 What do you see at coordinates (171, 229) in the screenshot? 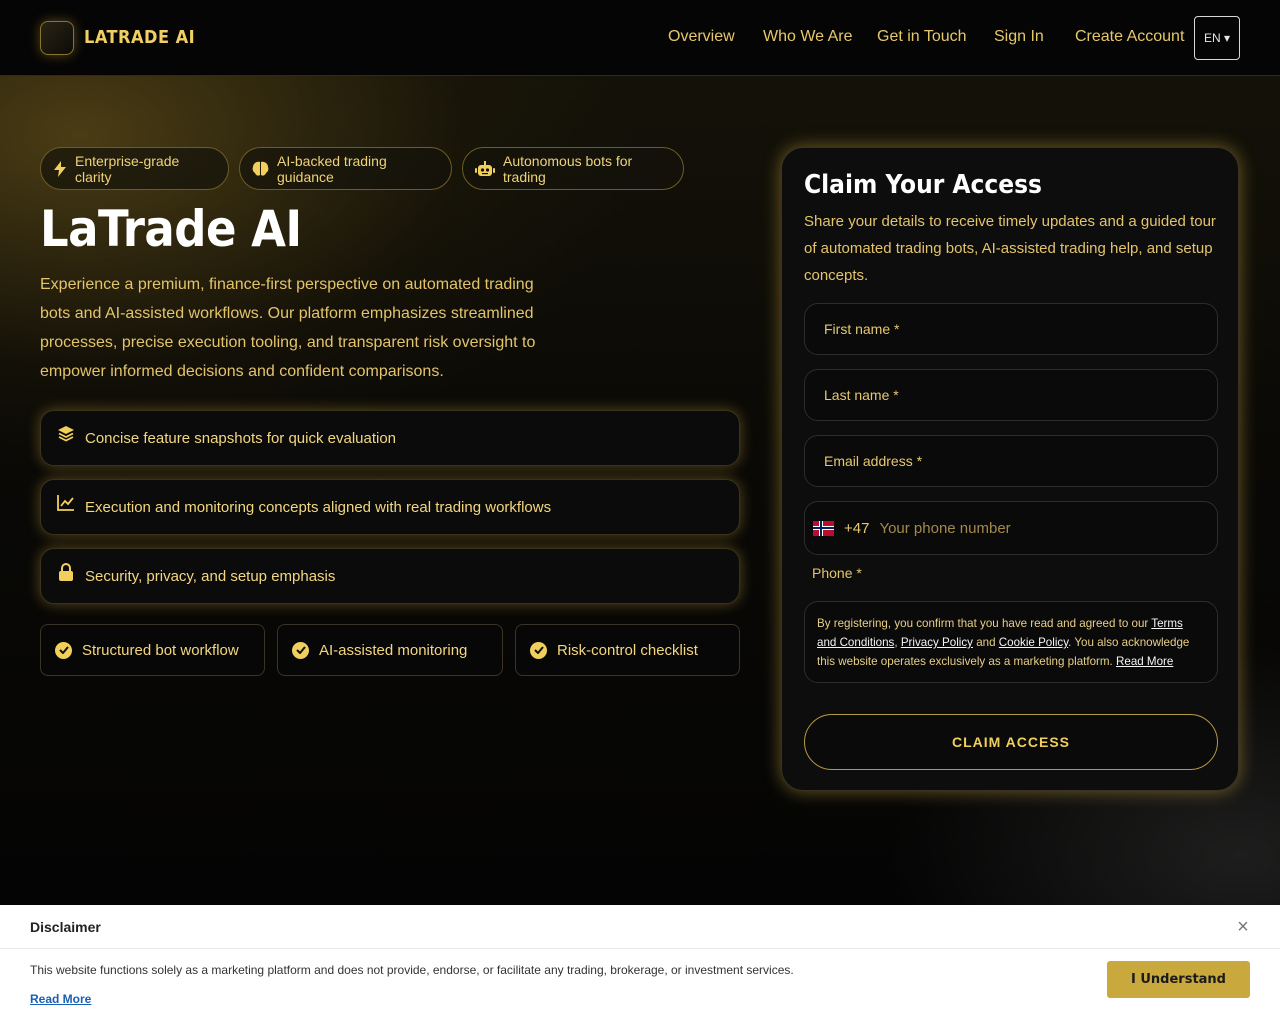
I see `hero-title: LaTrade AI` at bounding box center [171, 229].